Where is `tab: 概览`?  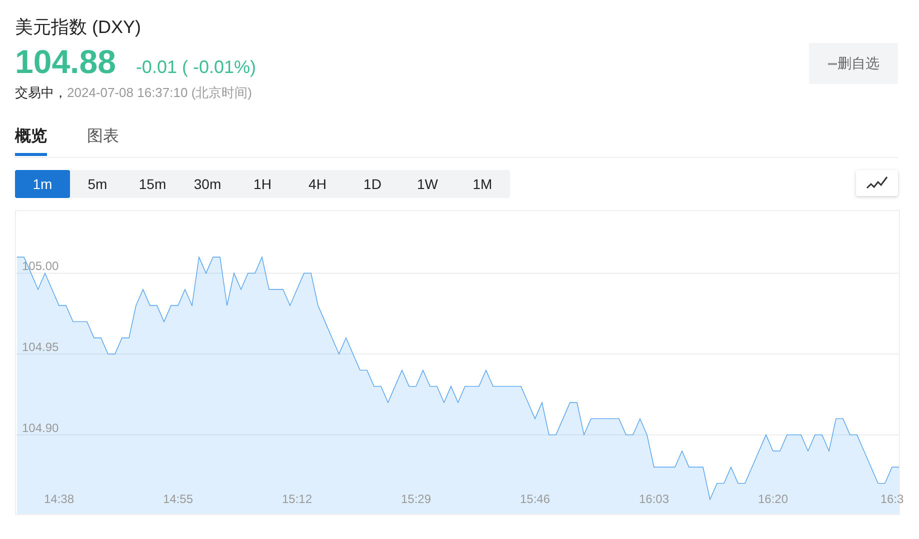 tab: 概览 is located at coordinates (31, 139).